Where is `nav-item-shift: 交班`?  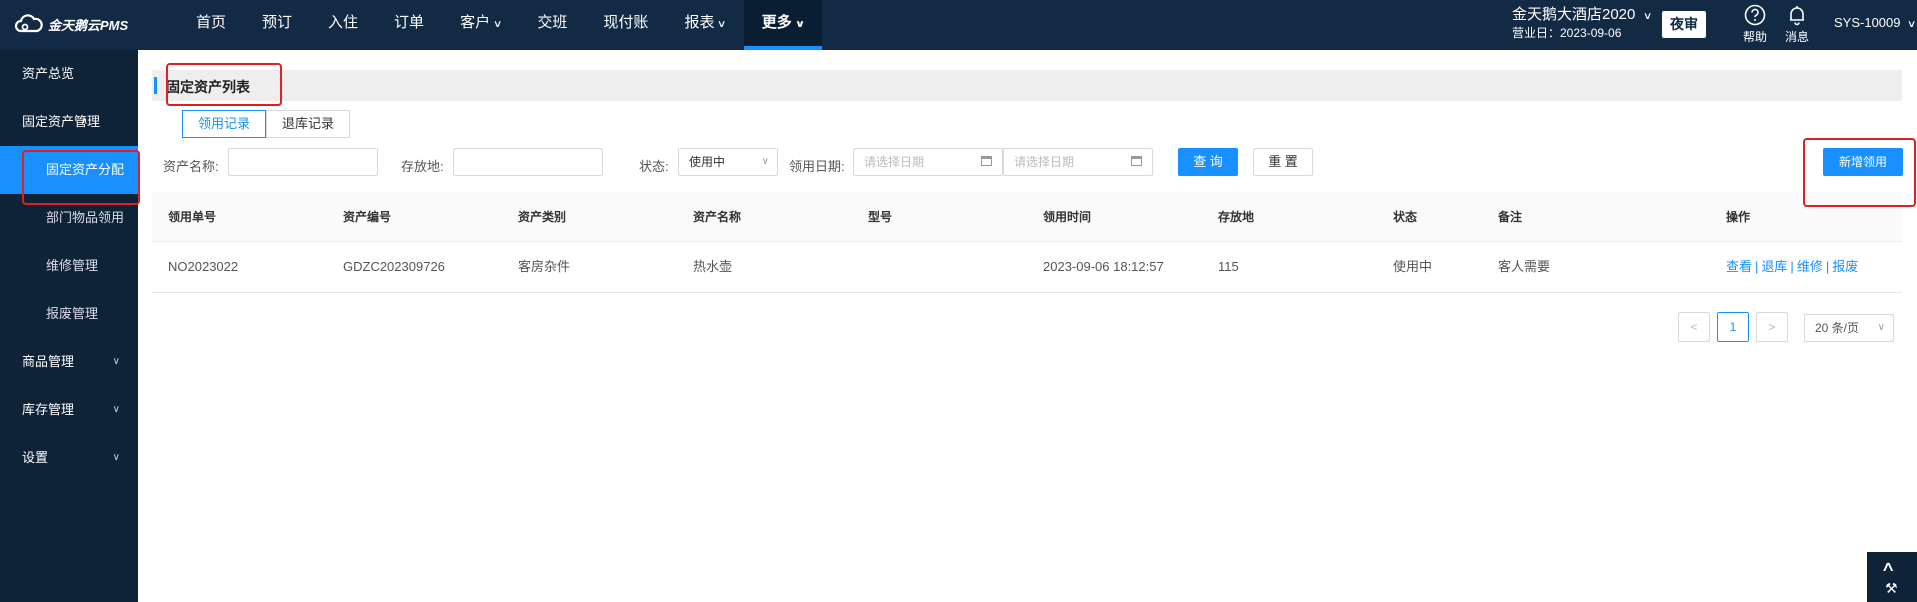
nav-item-shift: 交班 is located at coordinates (552, 25).